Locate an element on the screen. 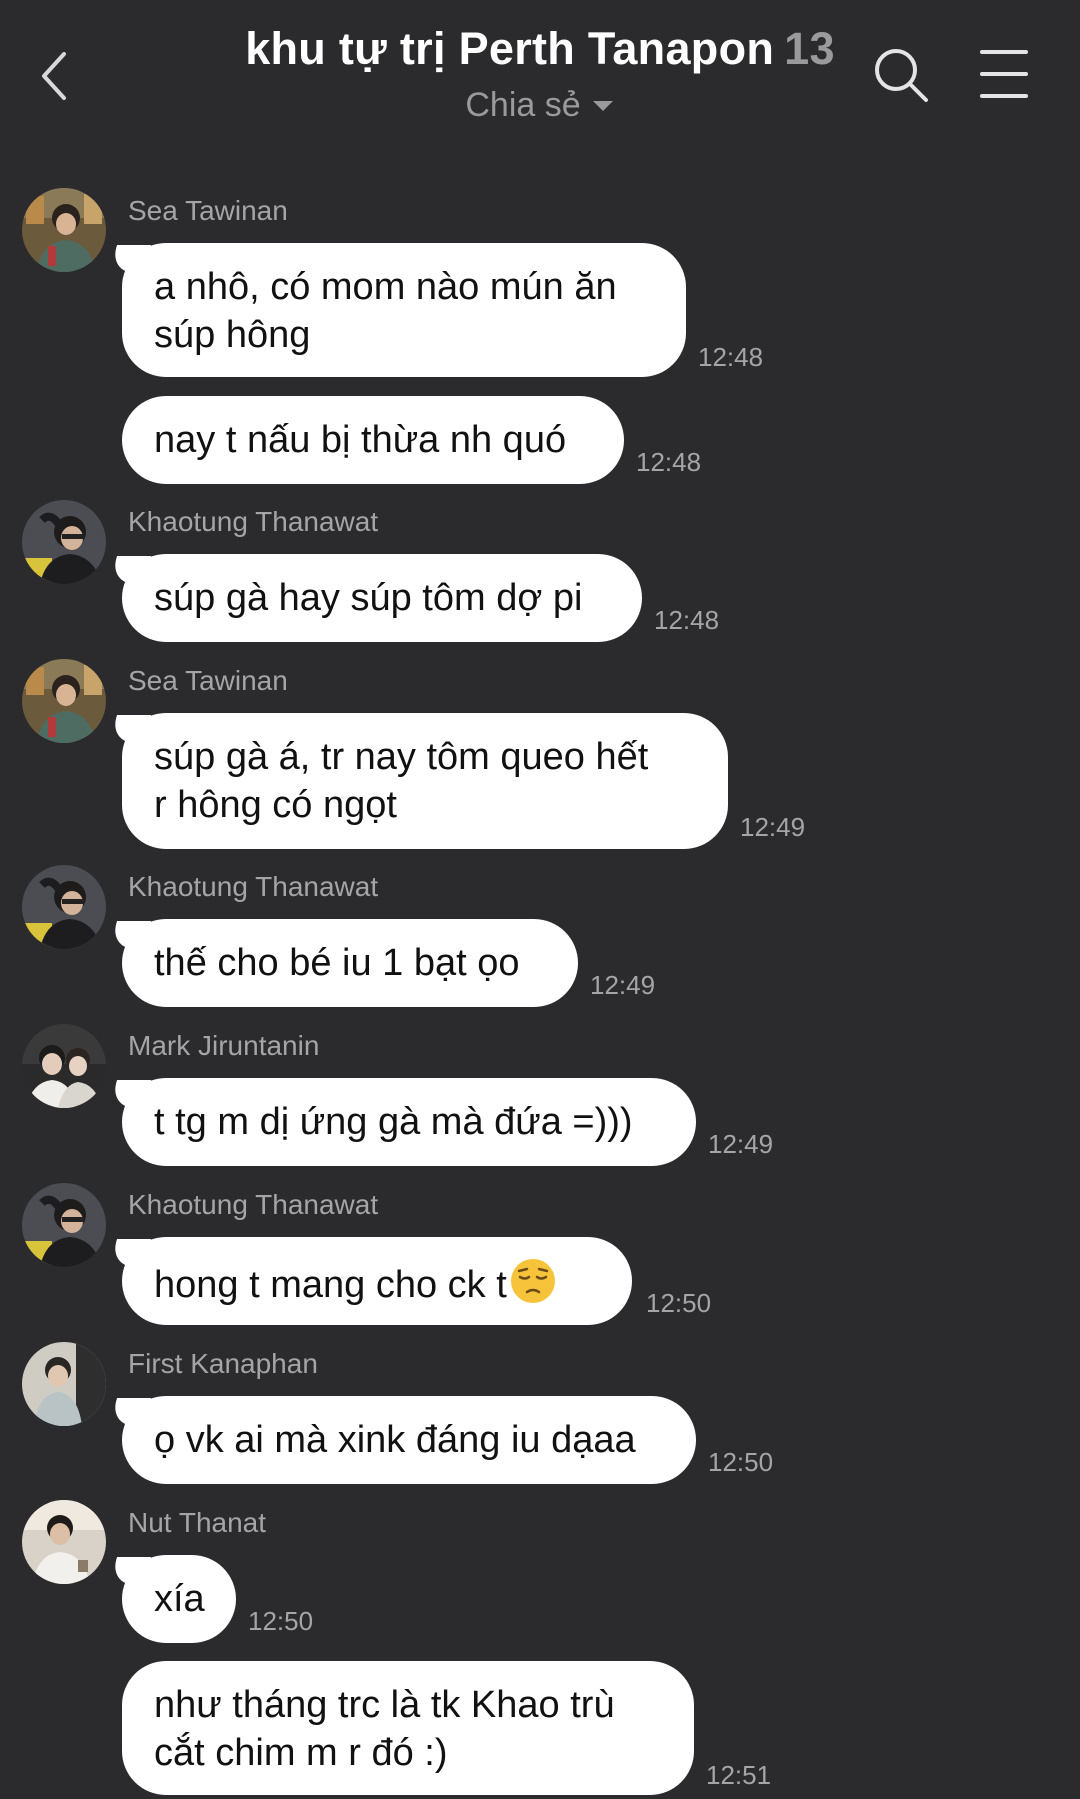 Image resolution: width=1080 pixels, height=1799 pixels. share-dropdown: Chia sẻ is located at coordinates (539, 105).